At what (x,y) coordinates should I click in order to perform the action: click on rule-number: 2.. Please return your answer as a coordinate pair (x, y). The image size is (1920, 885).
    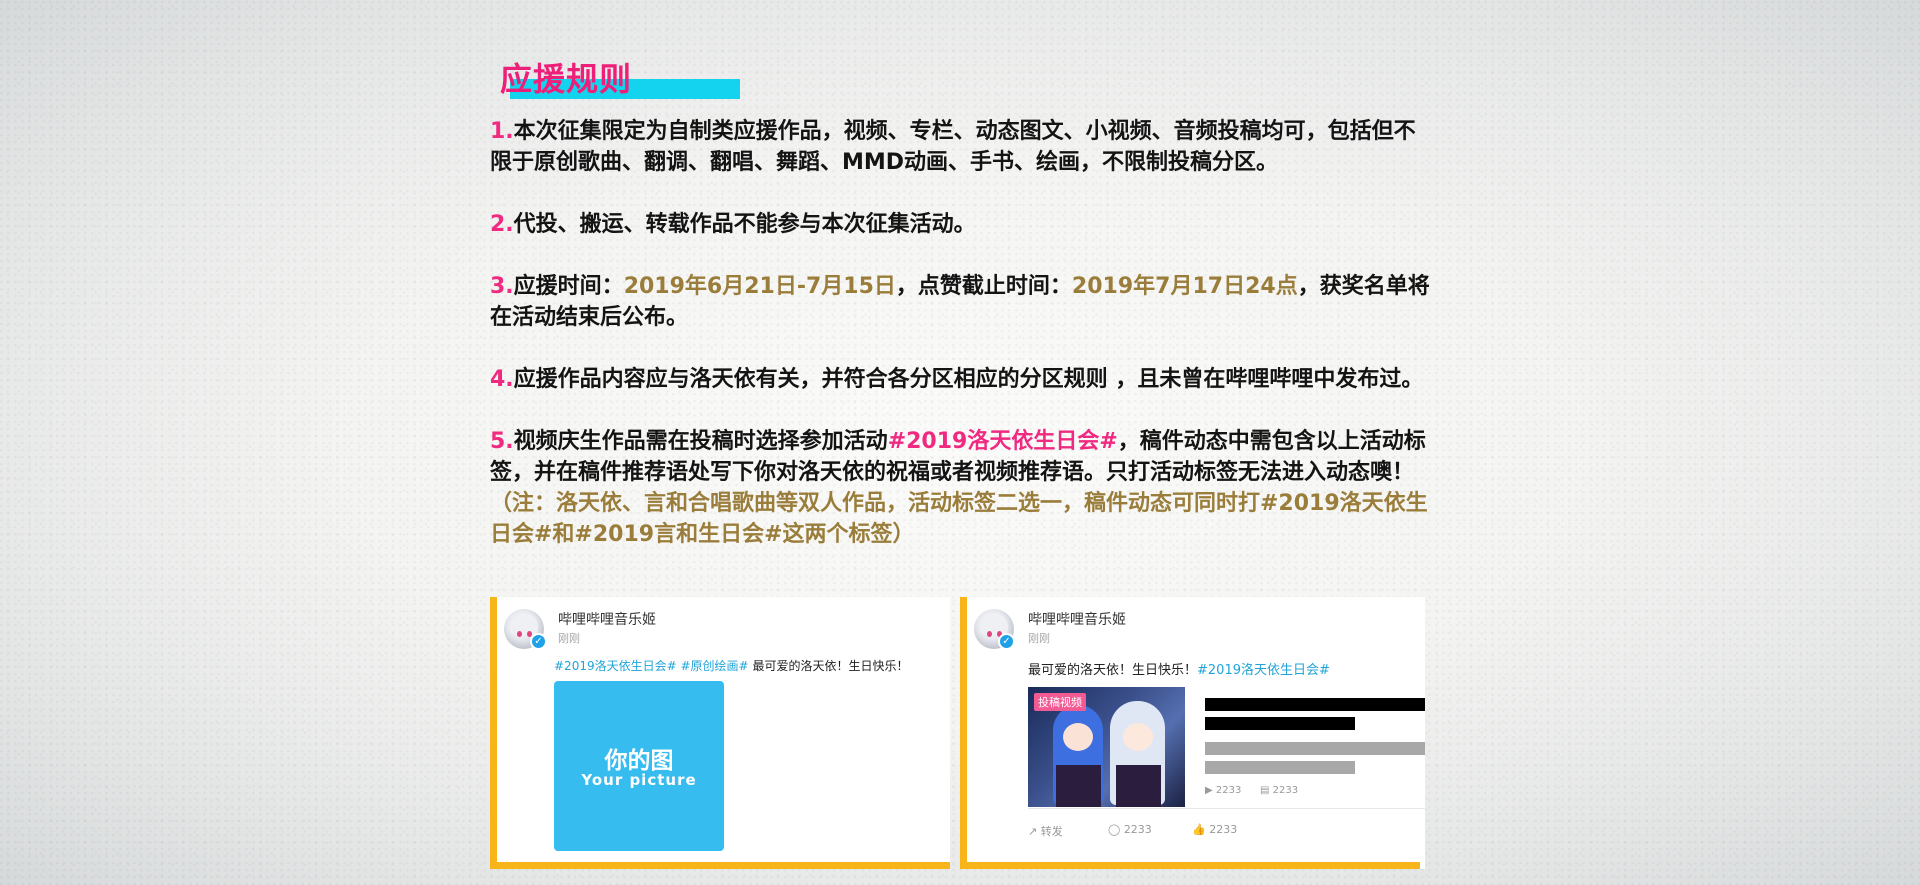
    Looking at the image, I should click on (502, 224).